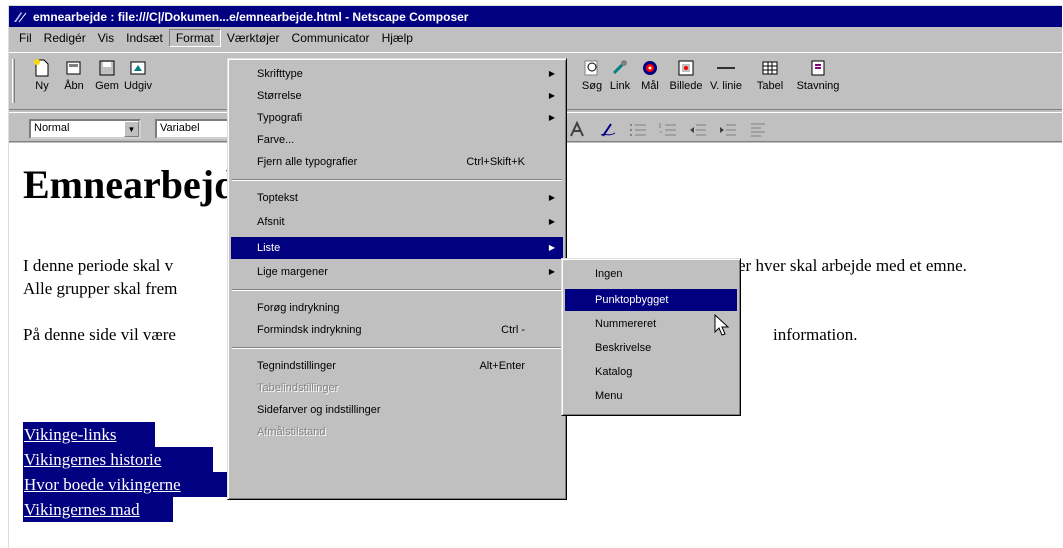 This screenshot has width=1063, height=548. What do you see at coordinates (85, 129) in the screenshot?
I see `paragraph-style-select: Normal ▼` at bounding box center [85, 129].